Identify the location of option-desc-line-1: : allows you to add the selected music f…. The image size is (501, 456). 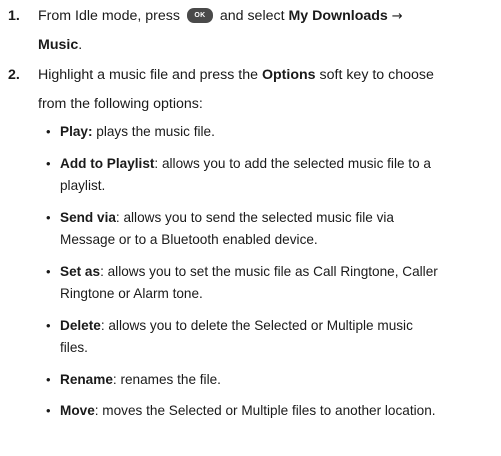
(292, 163).